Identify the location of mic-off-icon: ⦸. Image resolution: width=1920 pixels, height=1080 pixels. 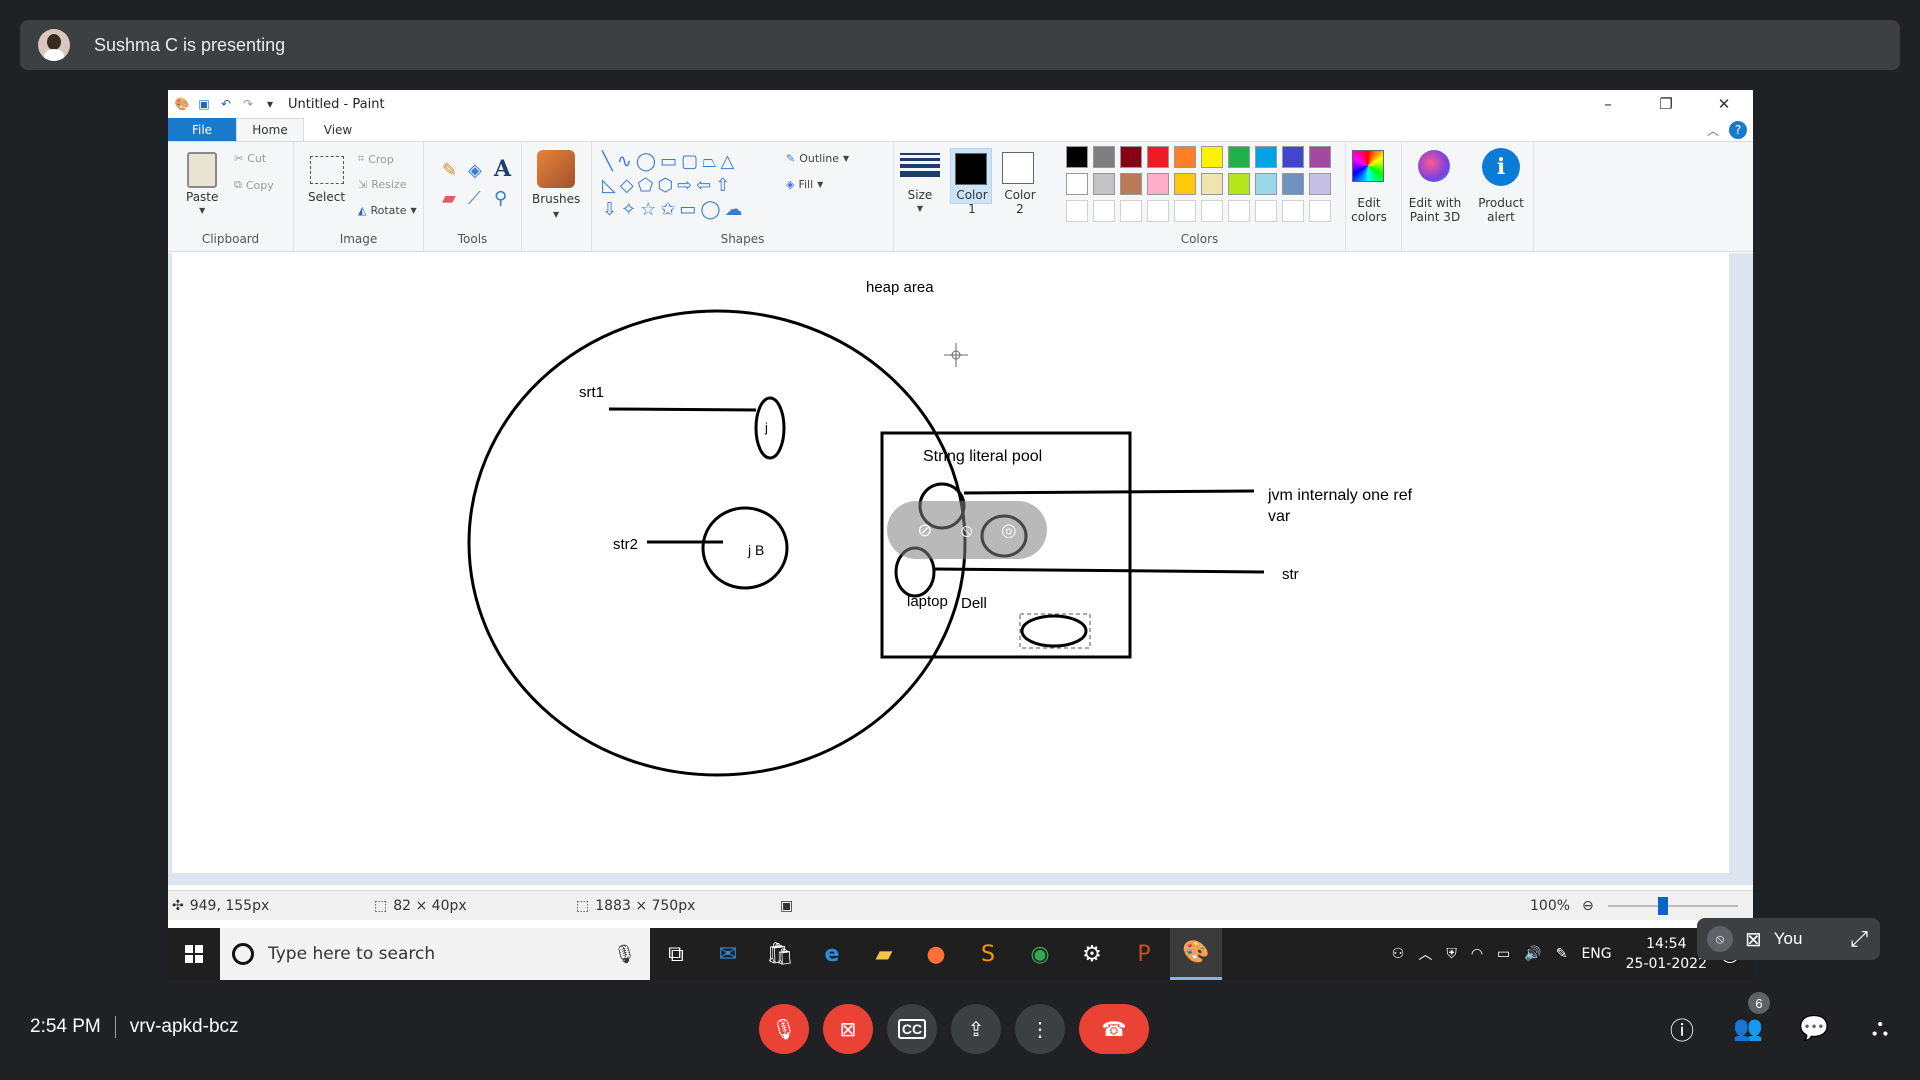
(967, 530).